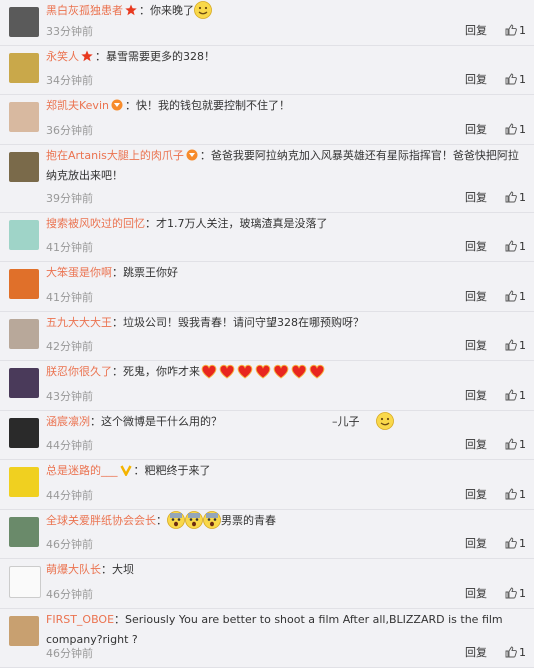 The height and width of the screenshot is (668, 534). Describe the element at coordinates (207, 105) in the screenshot. I see `comment-text: ：快！我的钱包就要控制不住了！` at that location.